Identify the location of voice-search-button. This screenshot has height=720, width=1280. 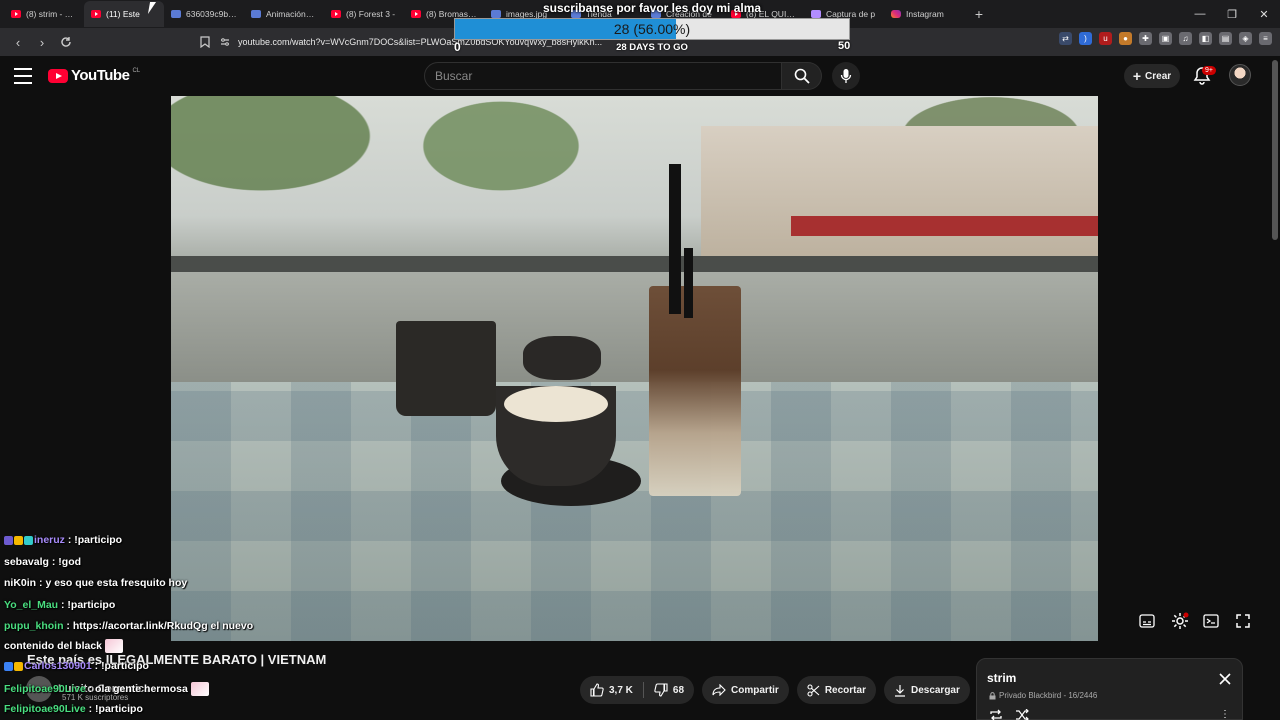
(846, 76).